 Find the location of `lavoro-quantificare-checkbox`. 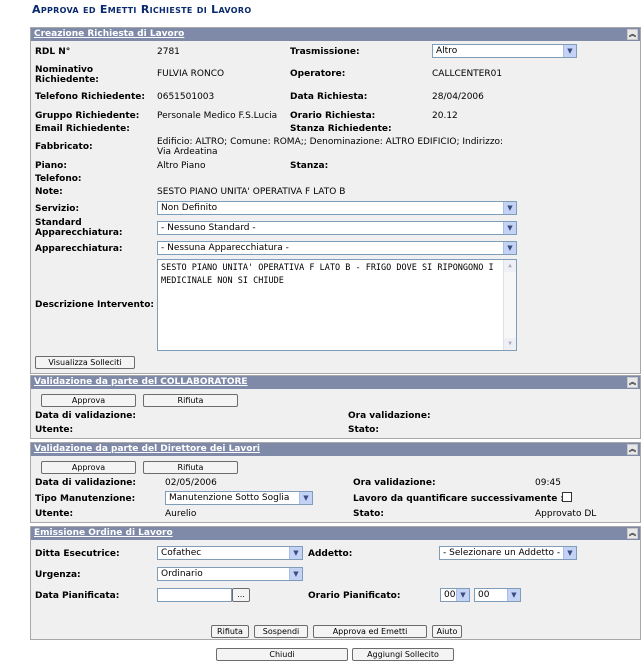

lavoro-quantificare-checkbox is located at coordinates (567, 497).